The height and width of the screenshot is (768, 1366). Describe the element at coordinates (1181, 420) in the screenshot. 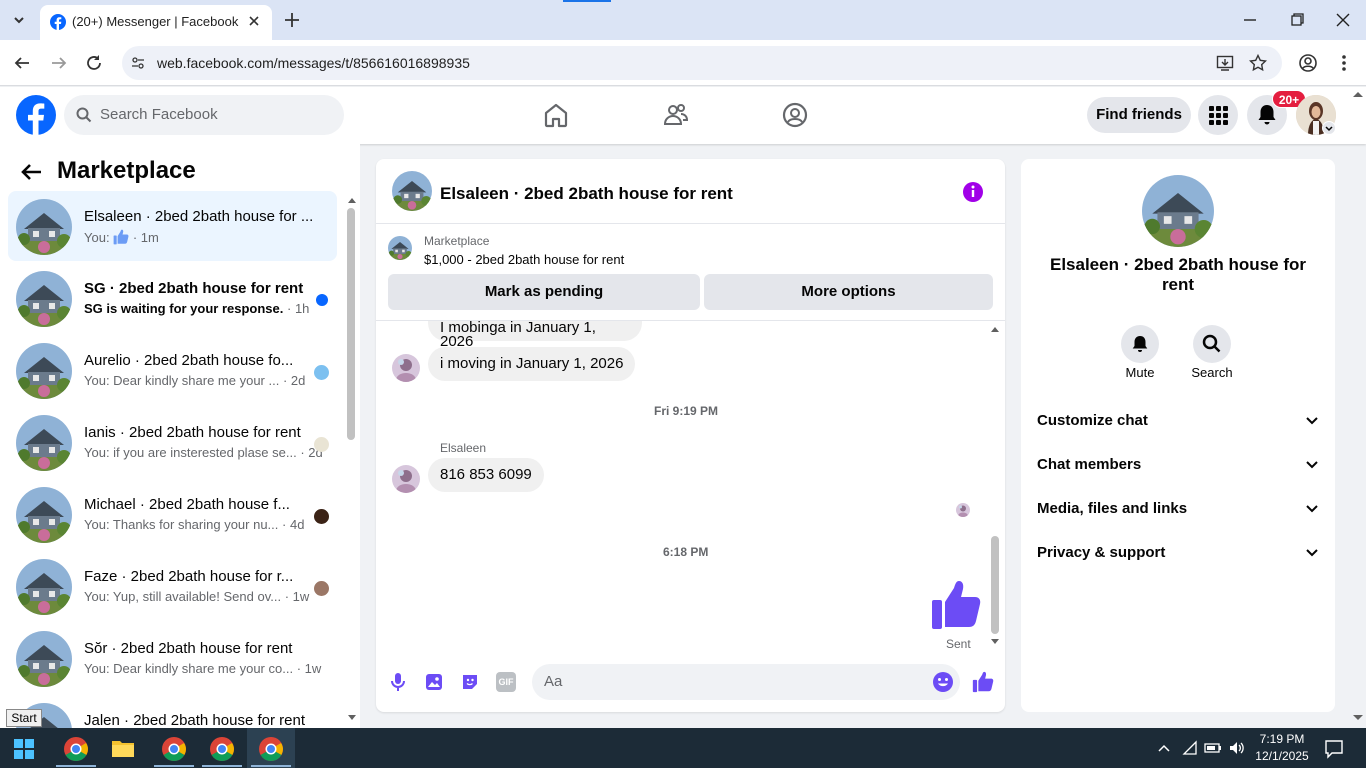

I see `customize-chat-row: Customize chat` at that location.